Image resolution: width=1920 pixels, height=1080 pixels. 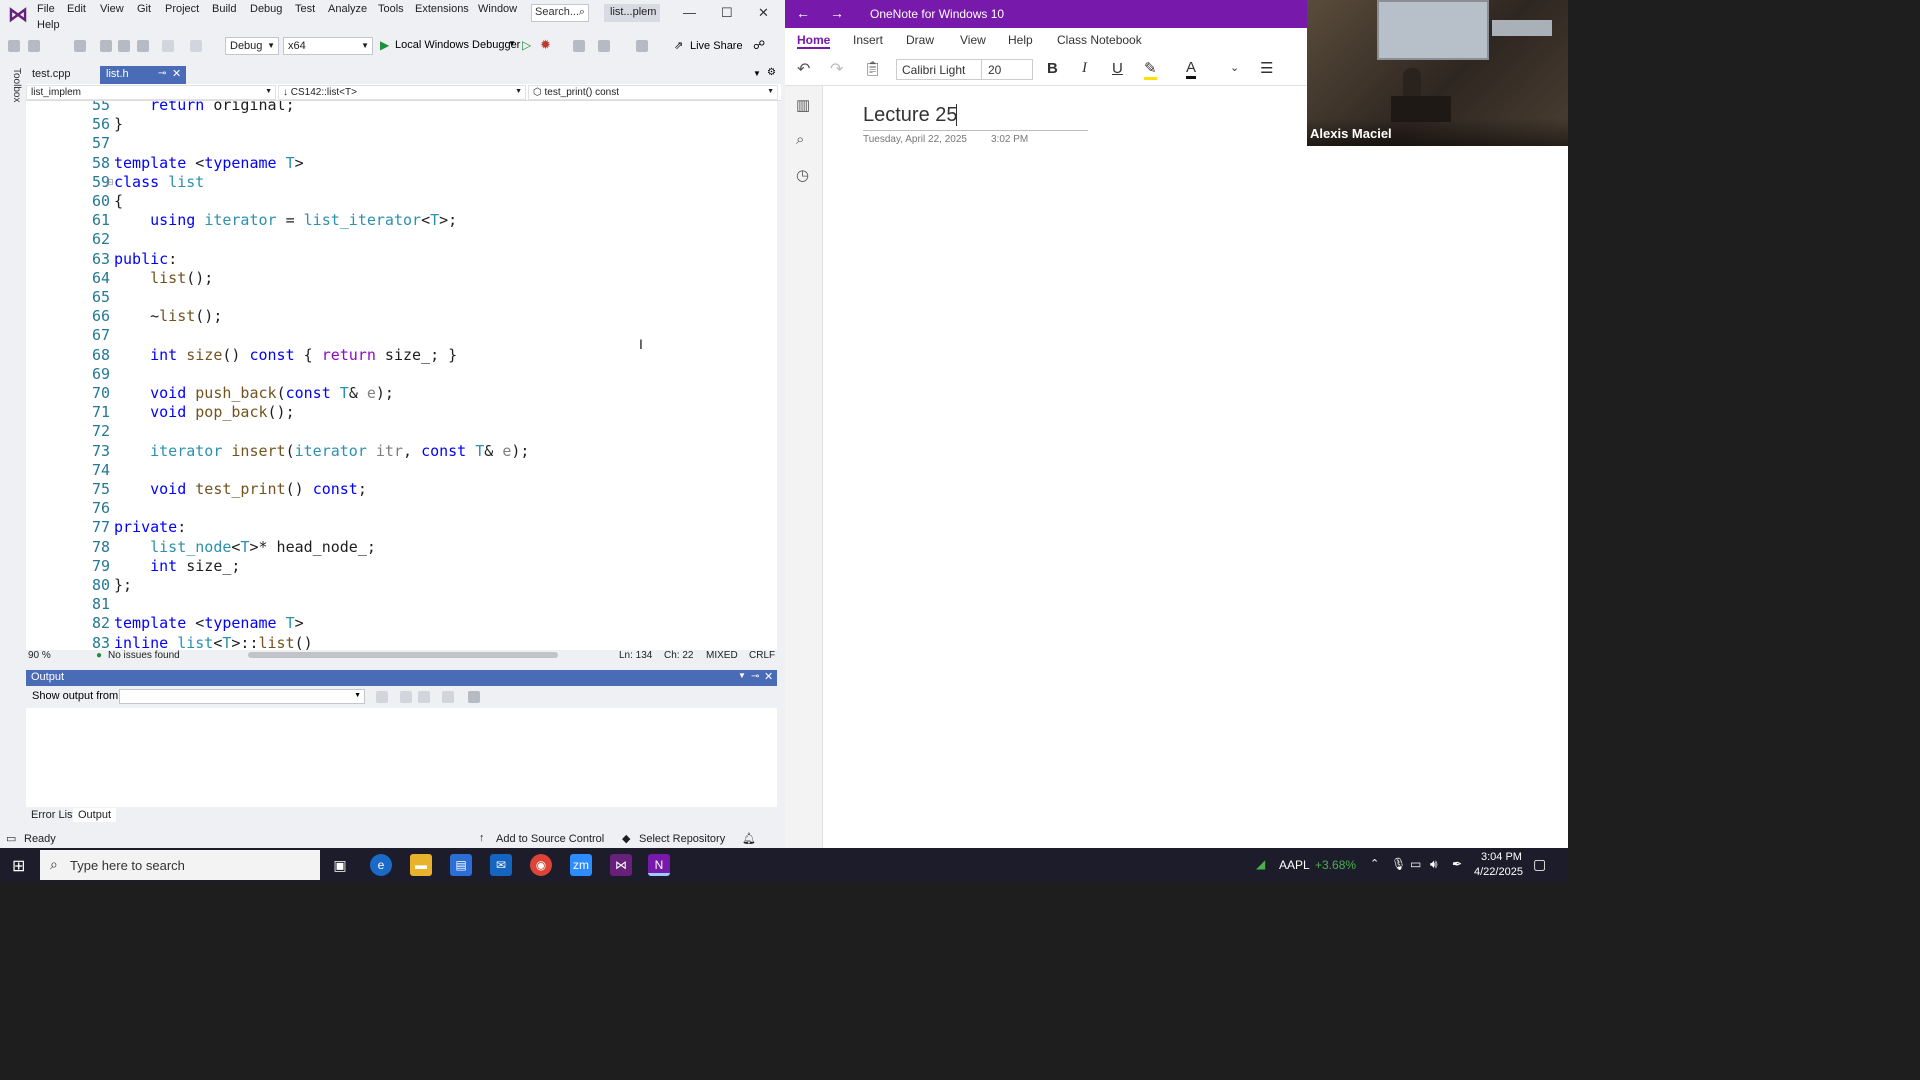 I want to click on layout-icon, so click(x=604, y=46).